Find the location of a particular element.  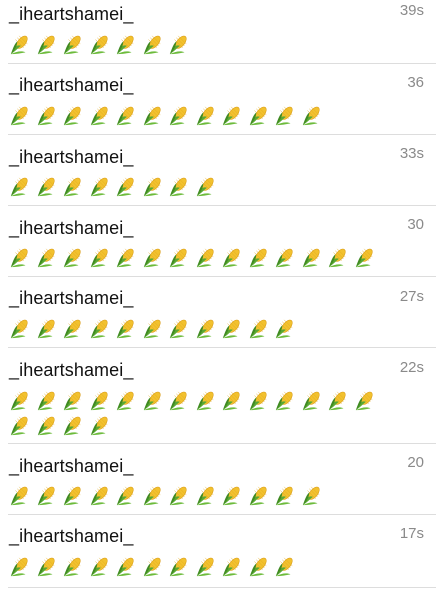

comment-item: _iheartshamei_ 36 is located at coordinates (218, 99).